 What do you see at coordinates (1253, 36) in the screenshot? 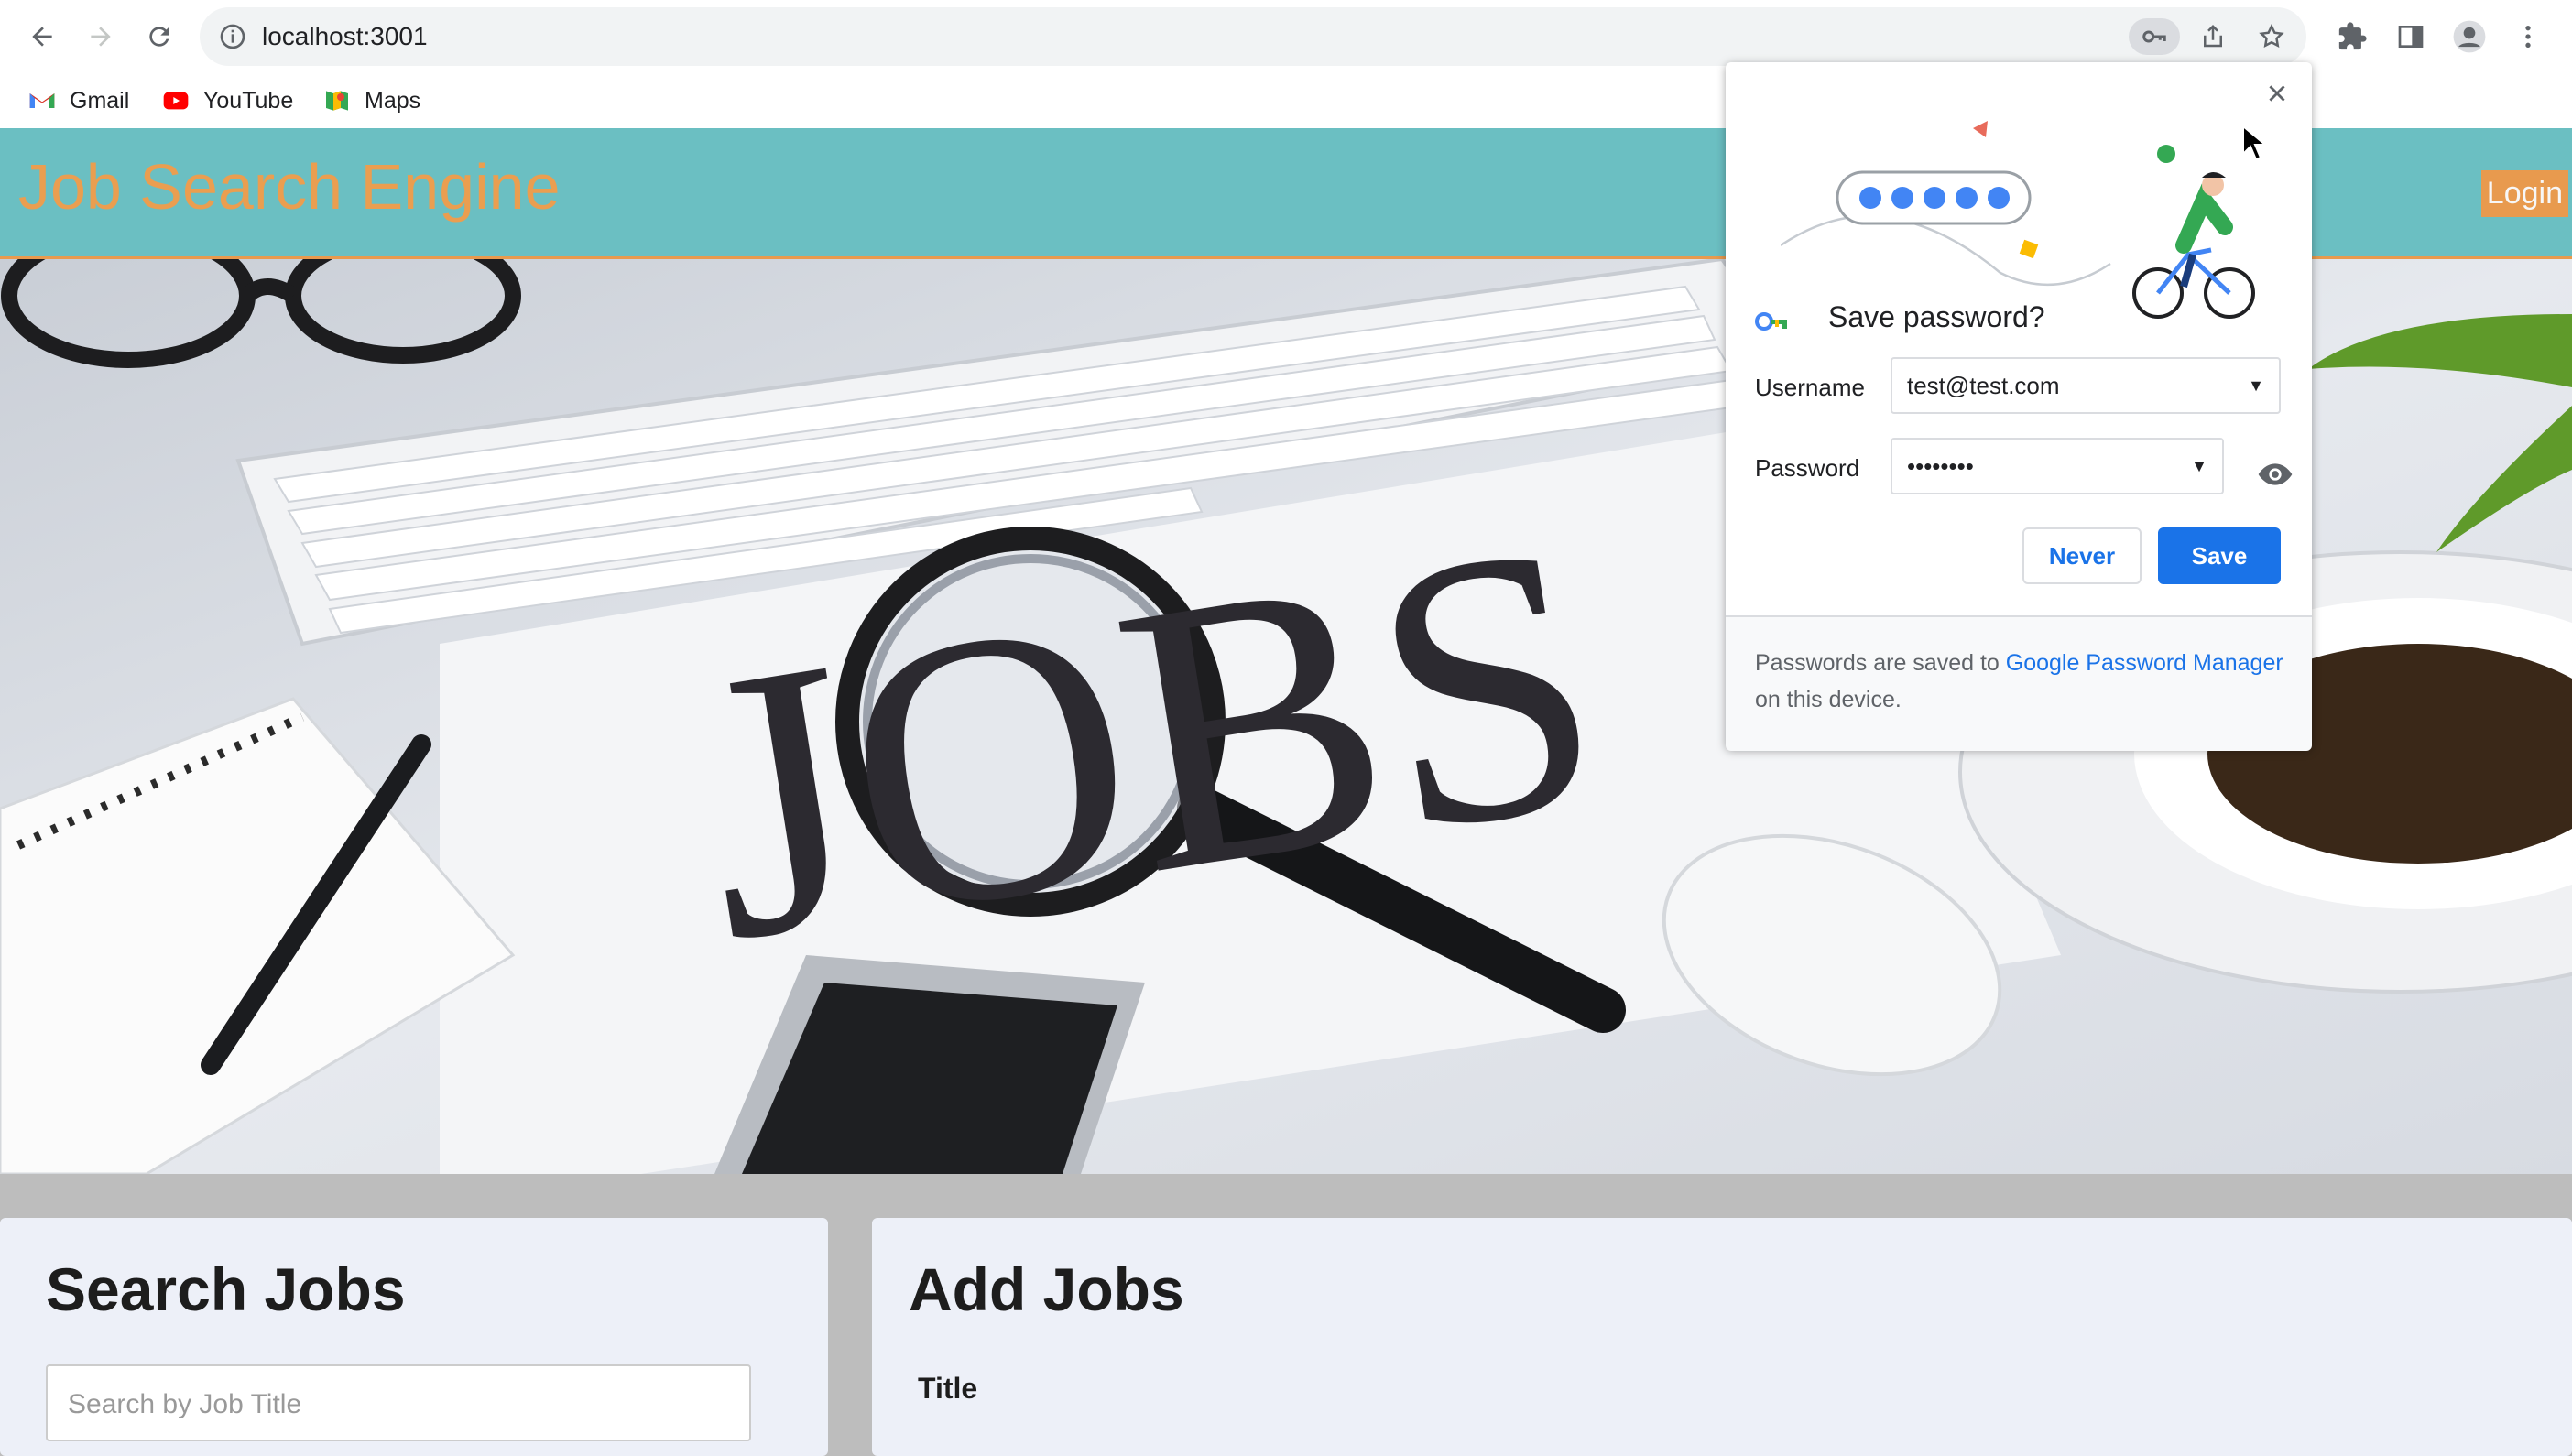
I see `address-bar: localhost:3001` at bounding box center [1253, 36].